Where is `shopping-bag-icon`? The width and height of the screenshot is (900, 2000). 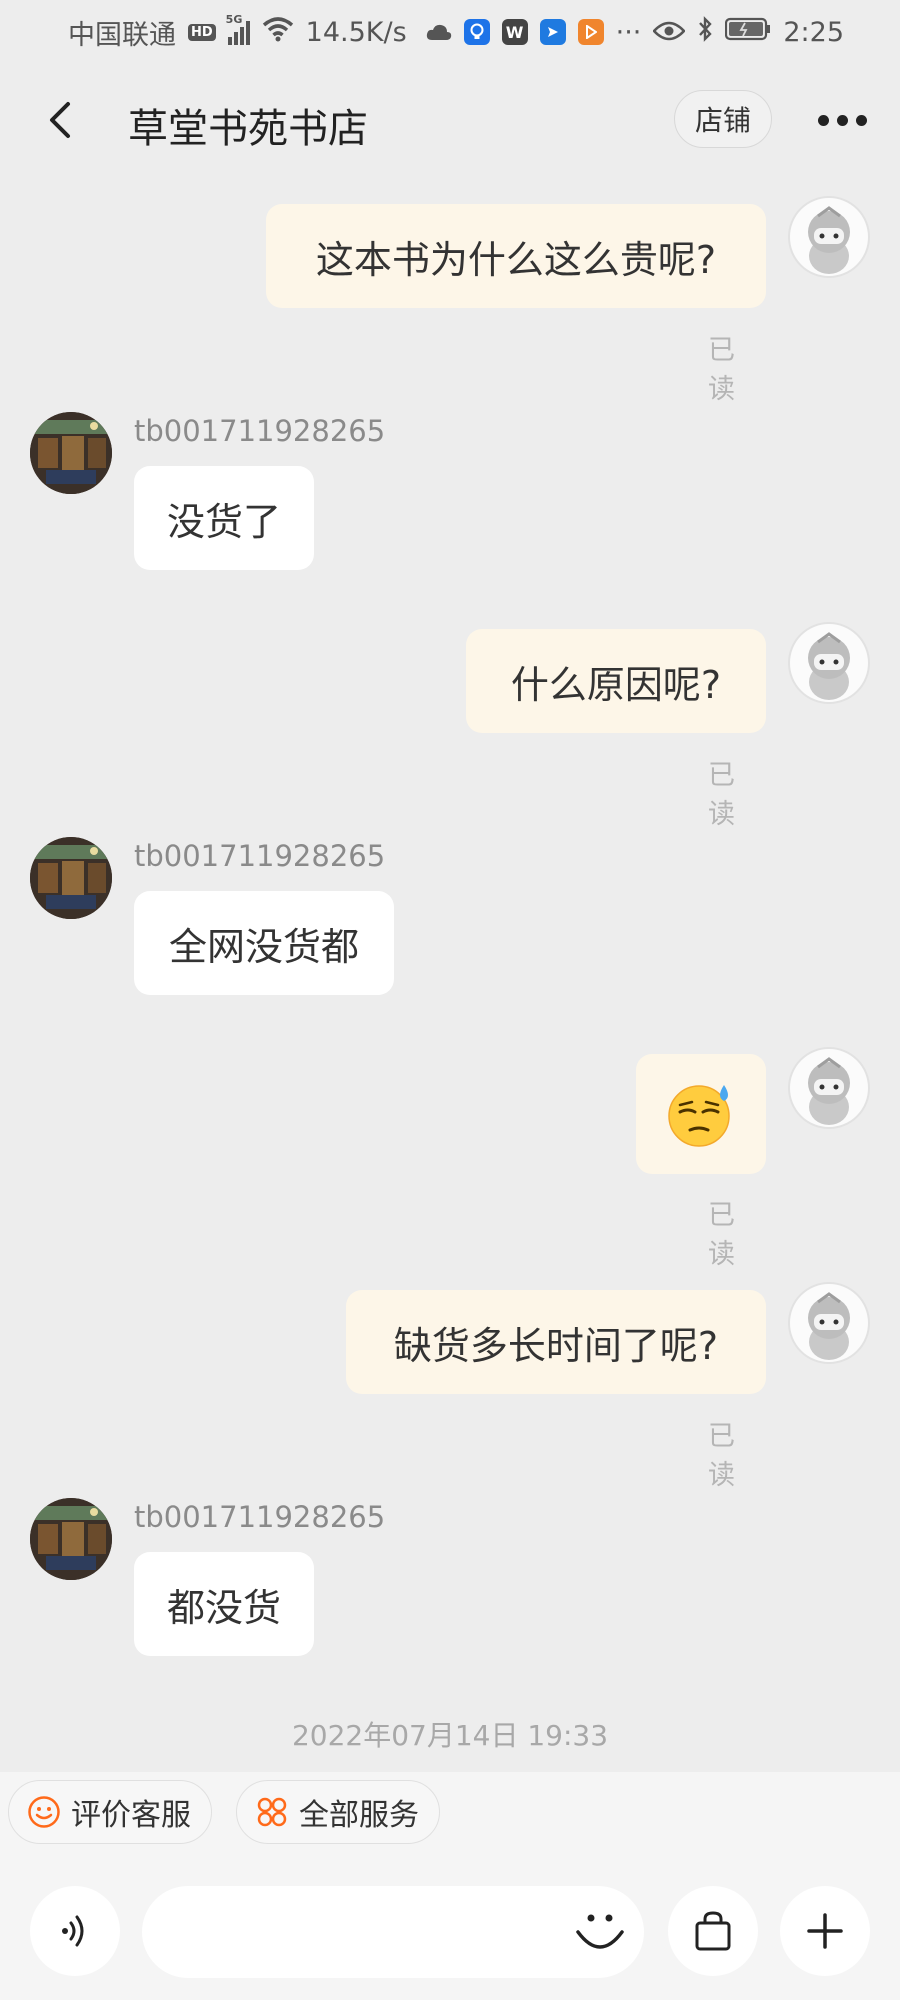 shopping-bag-icon is located at coordinates (713, 1931).